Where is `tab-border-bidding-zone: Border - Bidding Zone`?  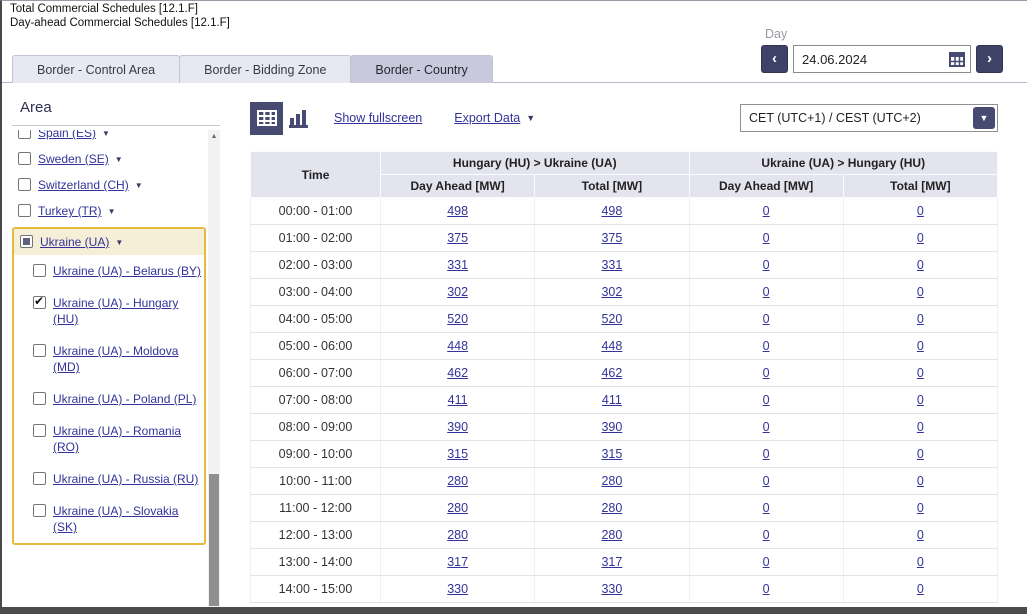
tab-border-bidding-zone: Border - Bidding Zone is located at coordinates (265, 69).